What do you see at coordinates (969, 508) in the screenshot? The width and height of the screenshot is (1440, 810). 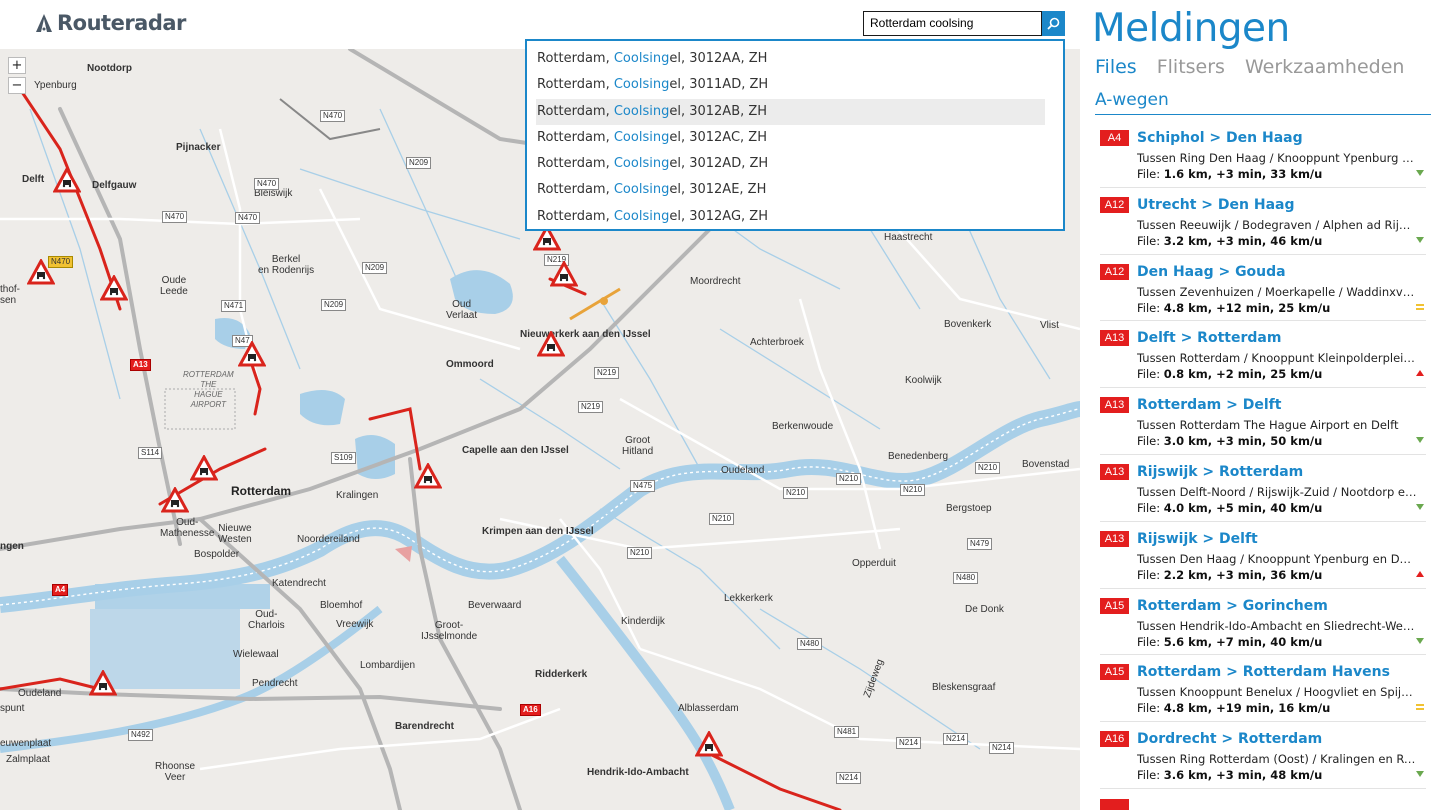 I see `map-label: Bergstoep` at bounding box center [969, 508].